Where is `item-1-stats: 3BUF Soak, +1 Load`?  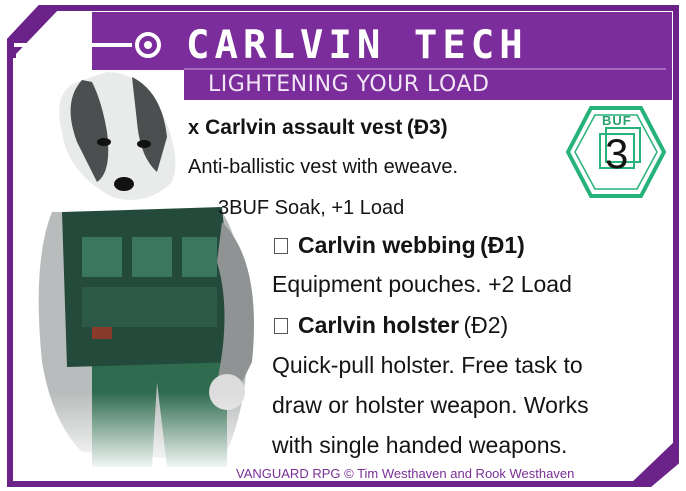 item-1-stats: 3BUF Soak, +1 Load is located at coordinates (311, 208).